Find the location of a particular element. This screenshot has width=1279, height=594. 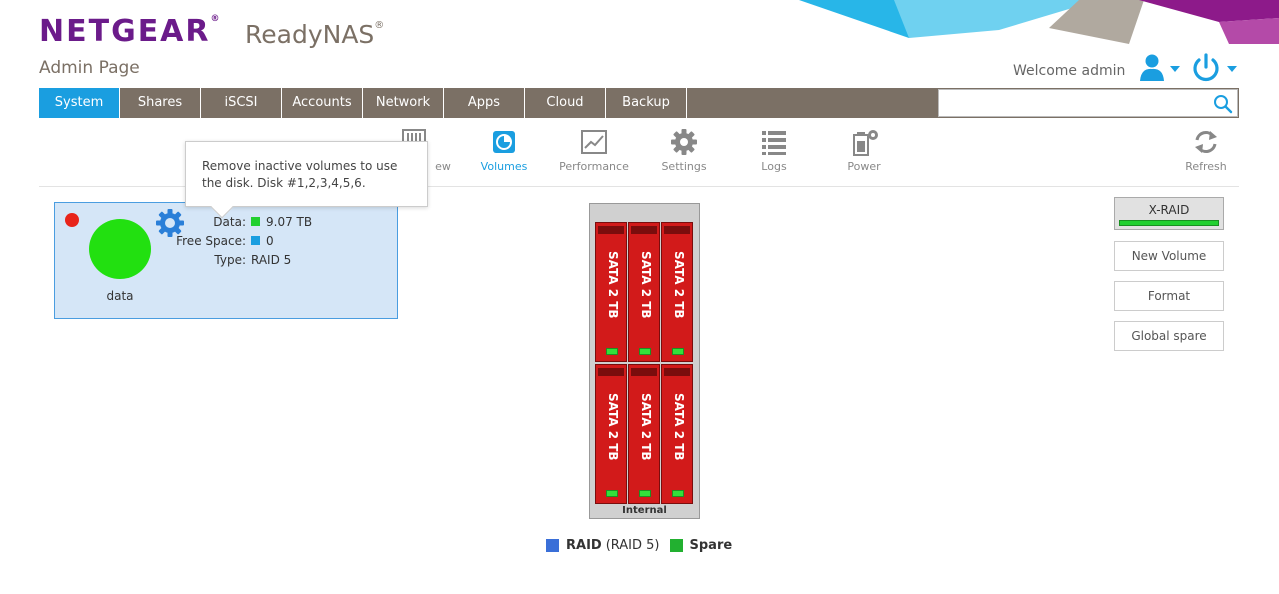

subnav-volumes-label: Volumes is located at coordinates (504, 166).